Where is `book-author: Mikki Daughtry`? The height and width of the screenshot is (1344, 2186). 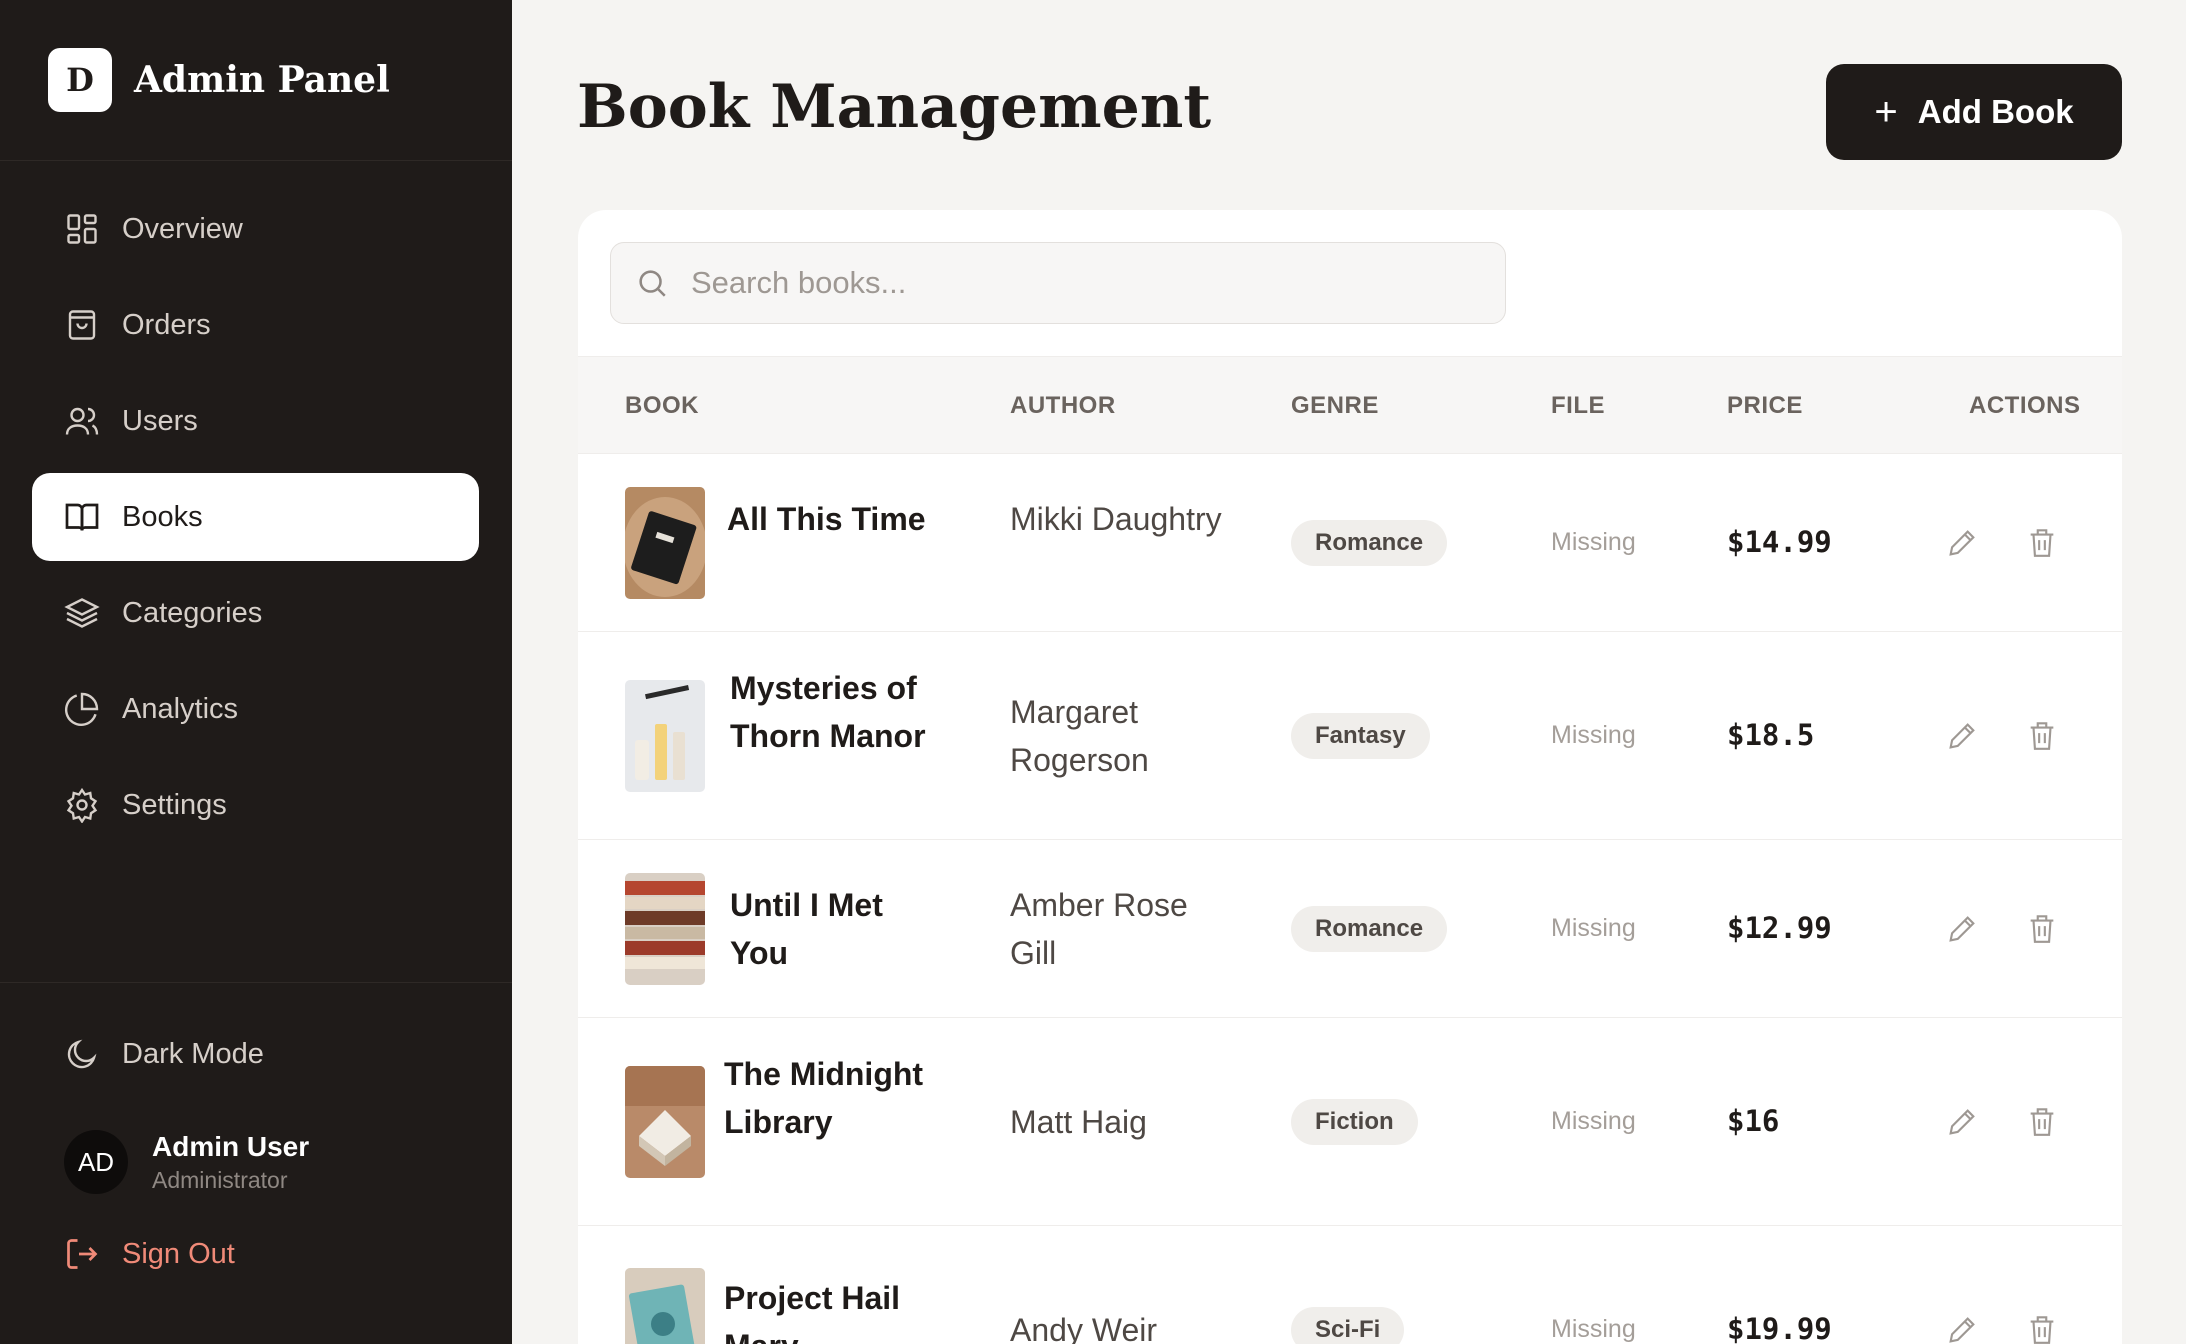
book-author: Mikki Daughtry is located at coordinates (1116, 519).